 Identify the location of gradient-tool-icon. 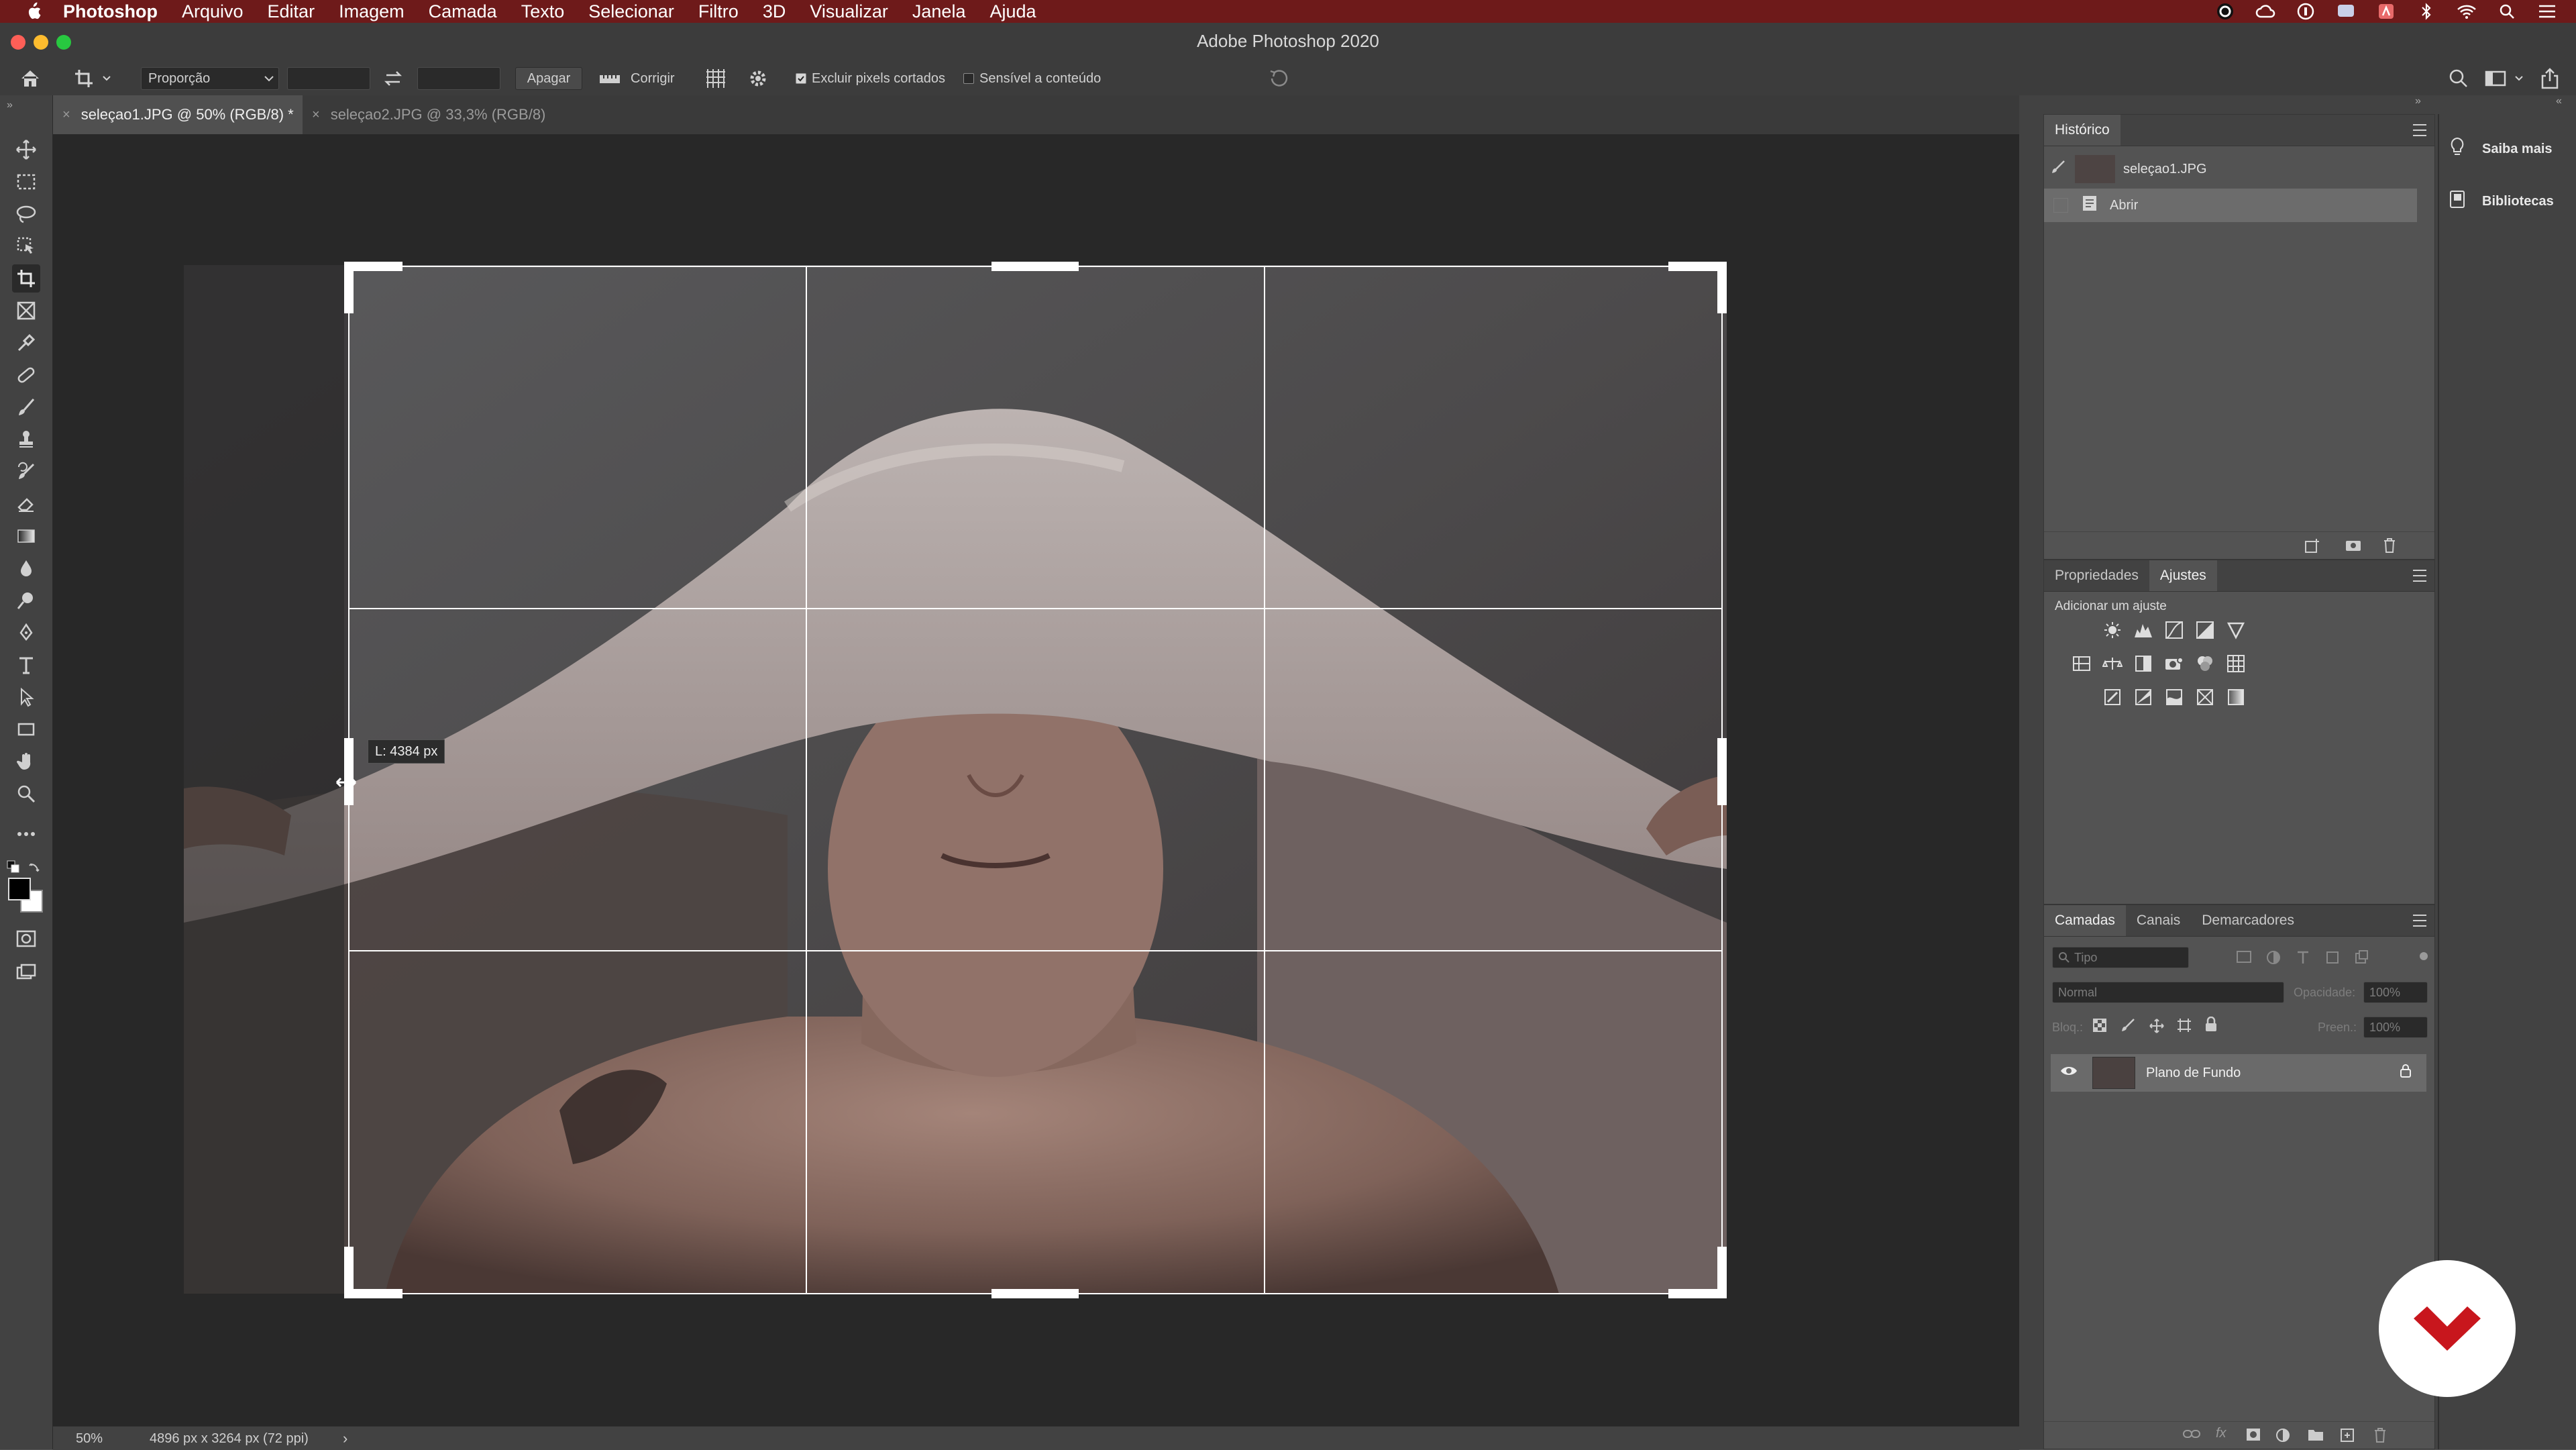
(26, 536).